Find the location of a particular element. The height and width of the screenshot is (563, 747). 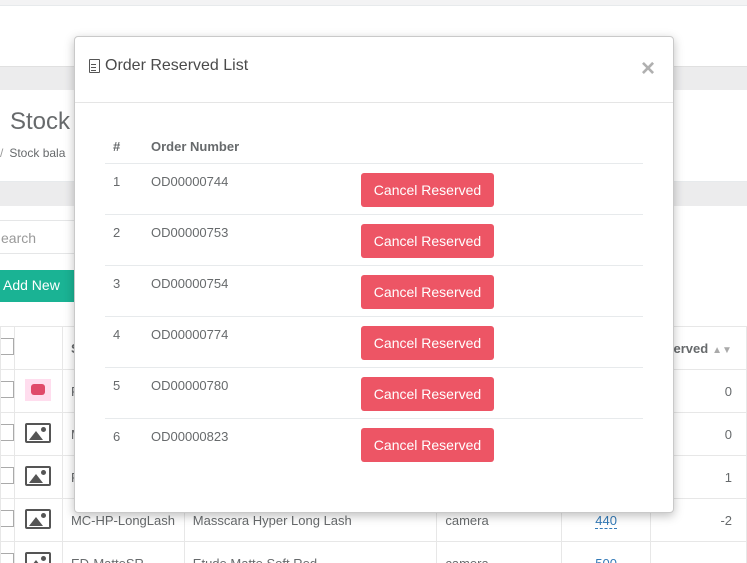

row-order-number: OD00000753 is located at coordinates (256, 240).